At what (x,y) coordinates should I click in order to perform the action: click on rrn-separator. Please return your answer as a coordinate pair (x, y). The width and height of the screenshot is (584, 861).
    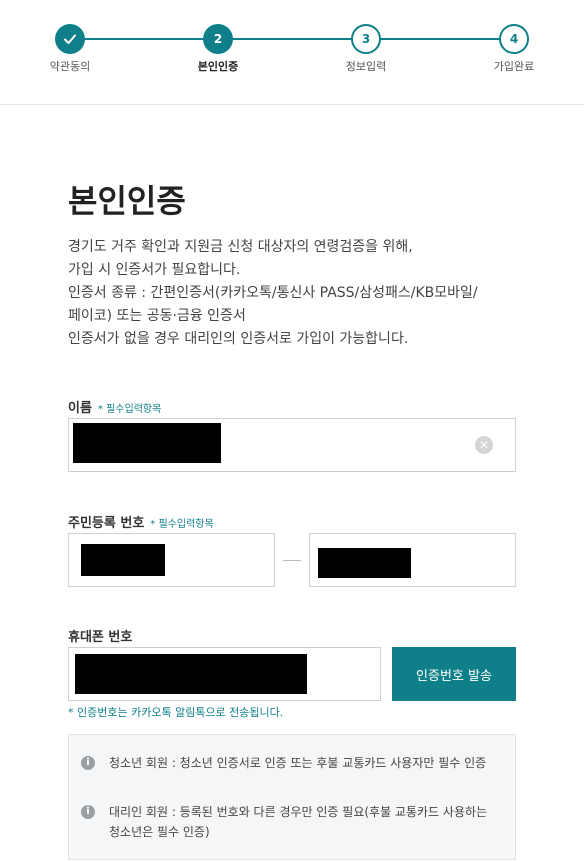
    Looking at the image, I should click on (292, 560).